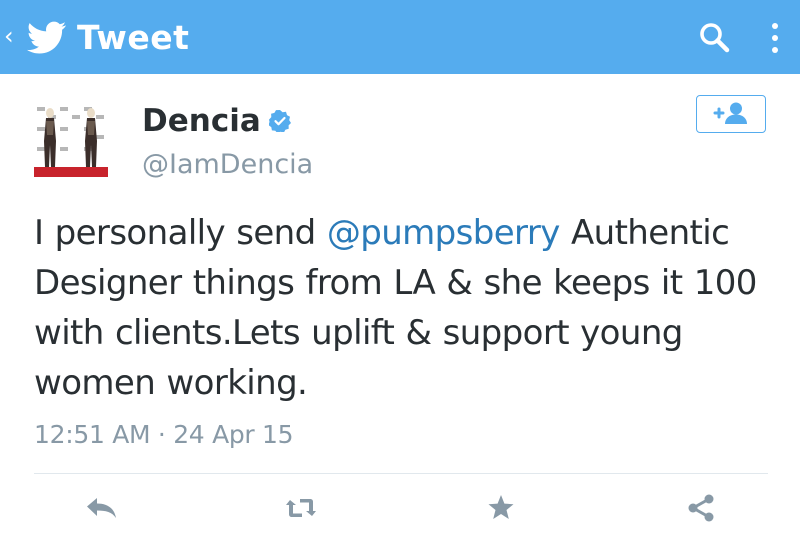  Describe the element at coordinates (301, 508) in the screenshot. I see `retweet-icon` at that location.